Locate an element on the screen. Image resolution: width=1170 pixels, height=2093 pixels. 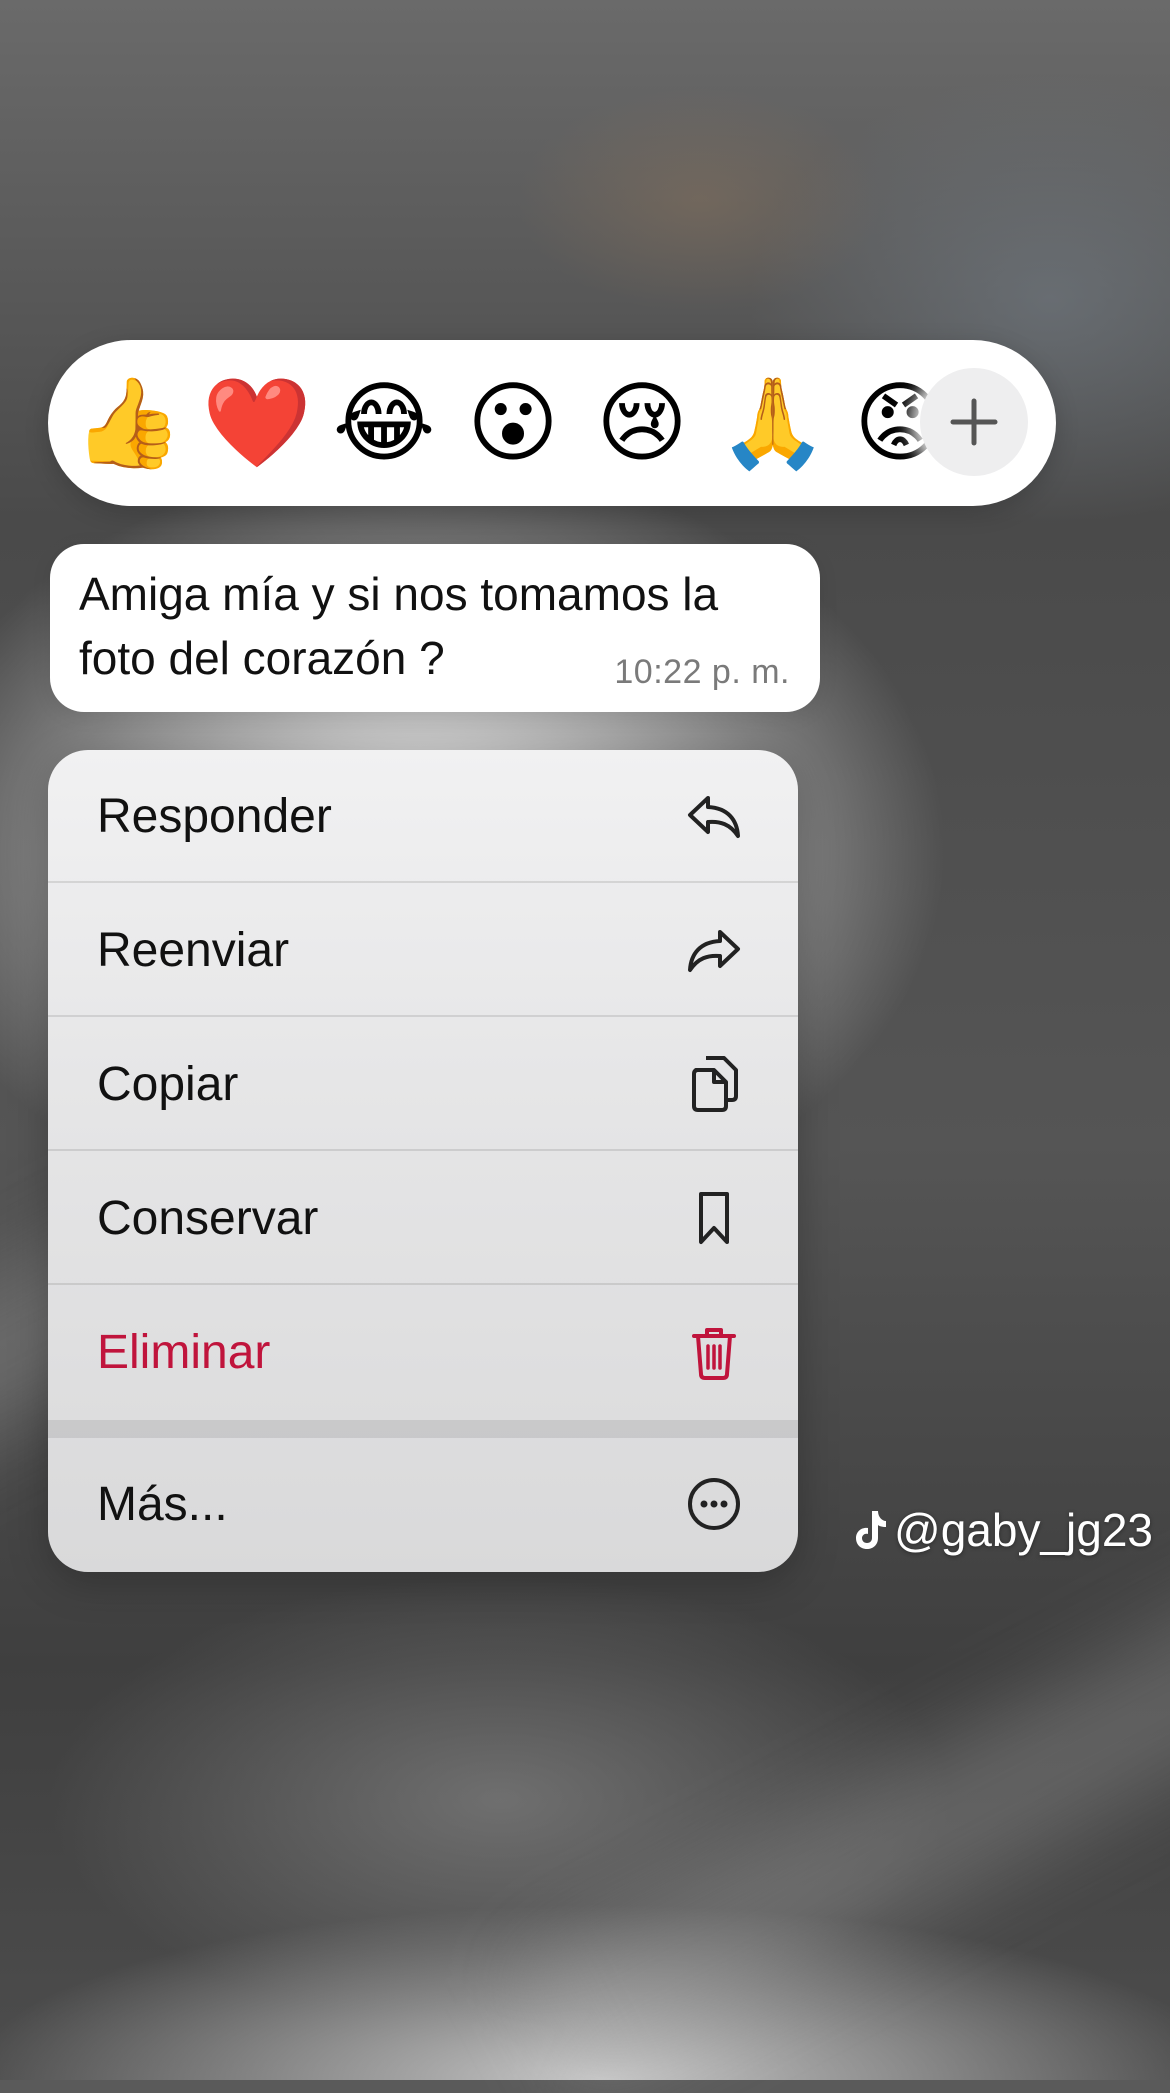
thumbs-up-reaction: 👍 is located at coordinates (128, 423).